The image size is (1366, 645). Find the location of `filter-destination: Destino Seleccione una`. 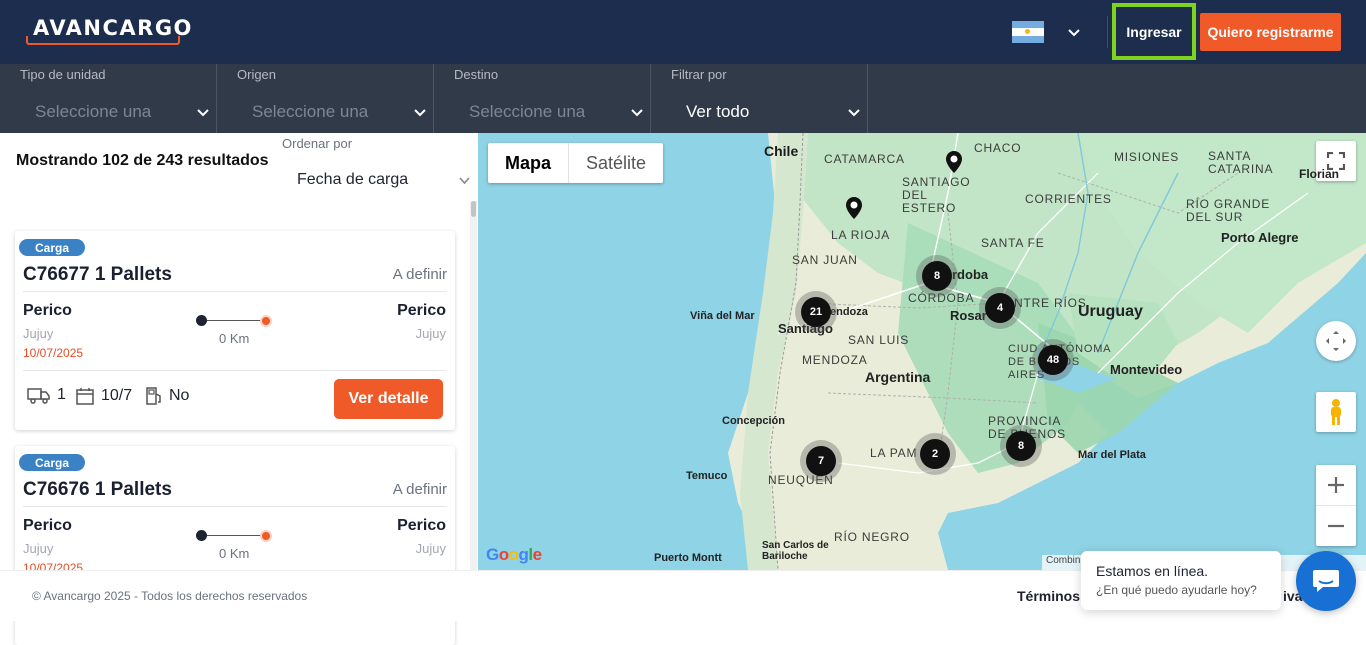

filter-destination: Destino Seleccione una is located at coordinates (542, 98).